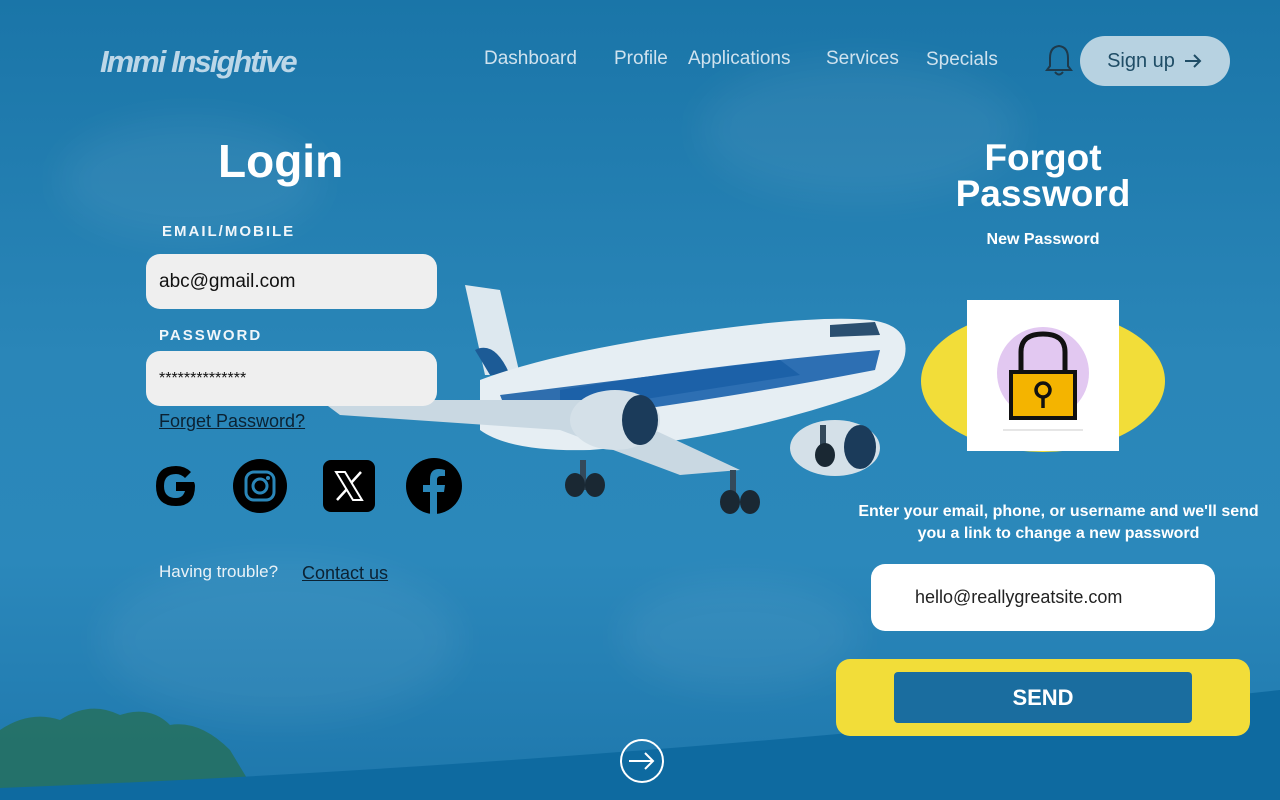 The width and height of the screenshot is (1280, 800). I want to click on instagram-icon, so click(260, 486).